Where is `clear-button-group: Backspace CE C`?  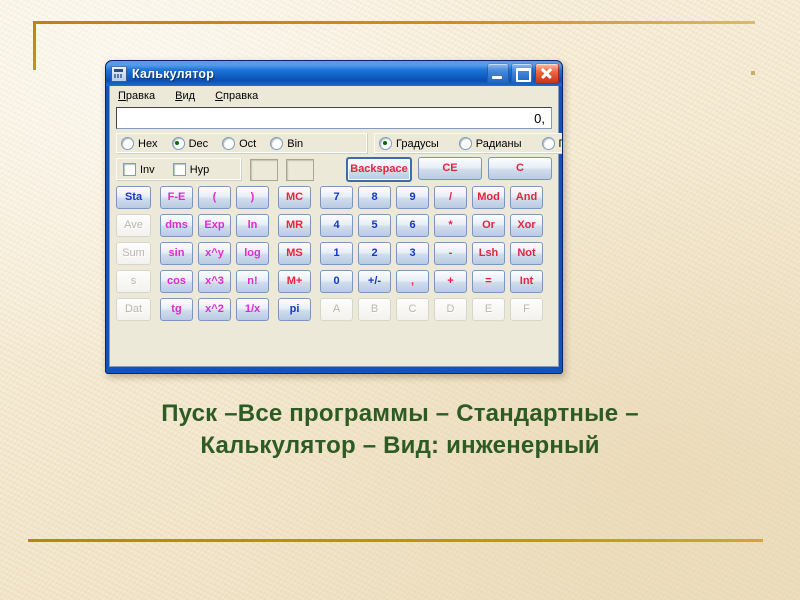
clear-button-group: Backspace CE C is located at coordinates (449, 169).